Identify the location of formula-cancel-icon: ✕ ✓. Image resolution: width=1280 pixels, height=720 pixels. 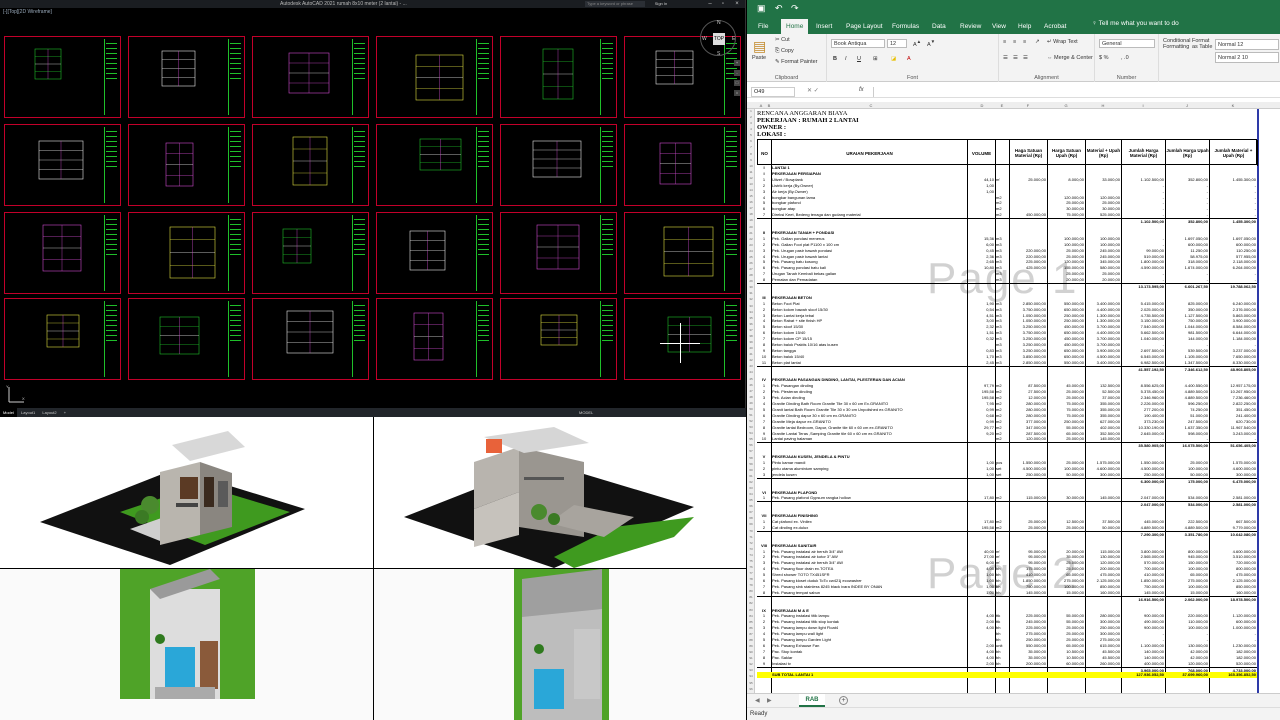
(813, 90).